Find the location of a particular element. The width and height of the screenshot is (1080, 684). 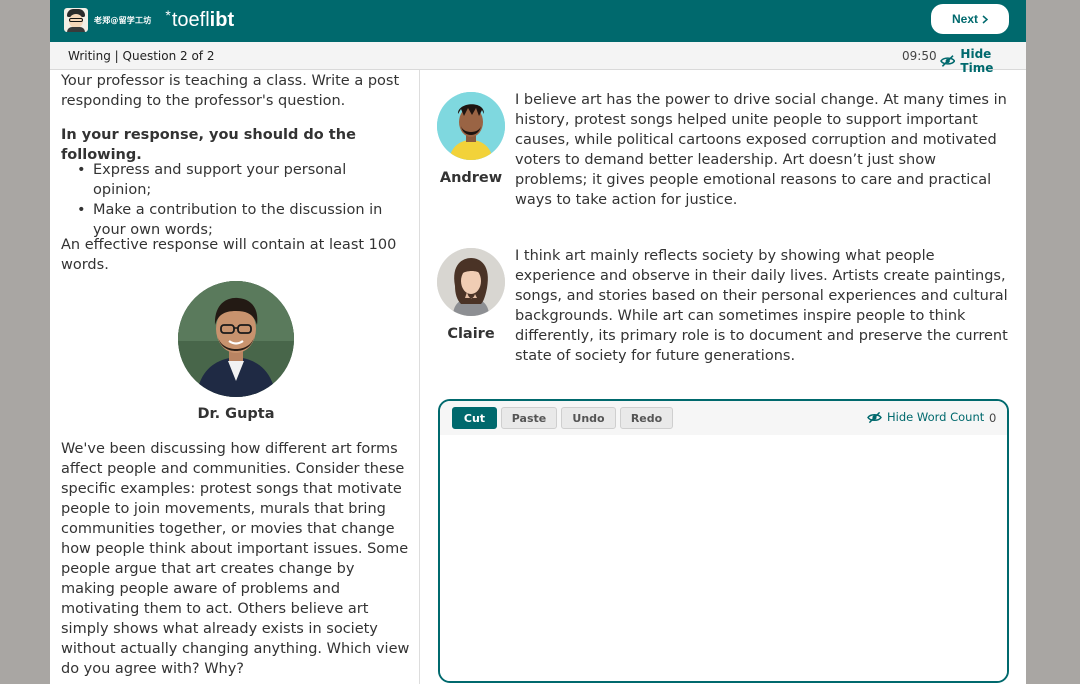

redo-button: Redo is located at coordinates (646, 418).